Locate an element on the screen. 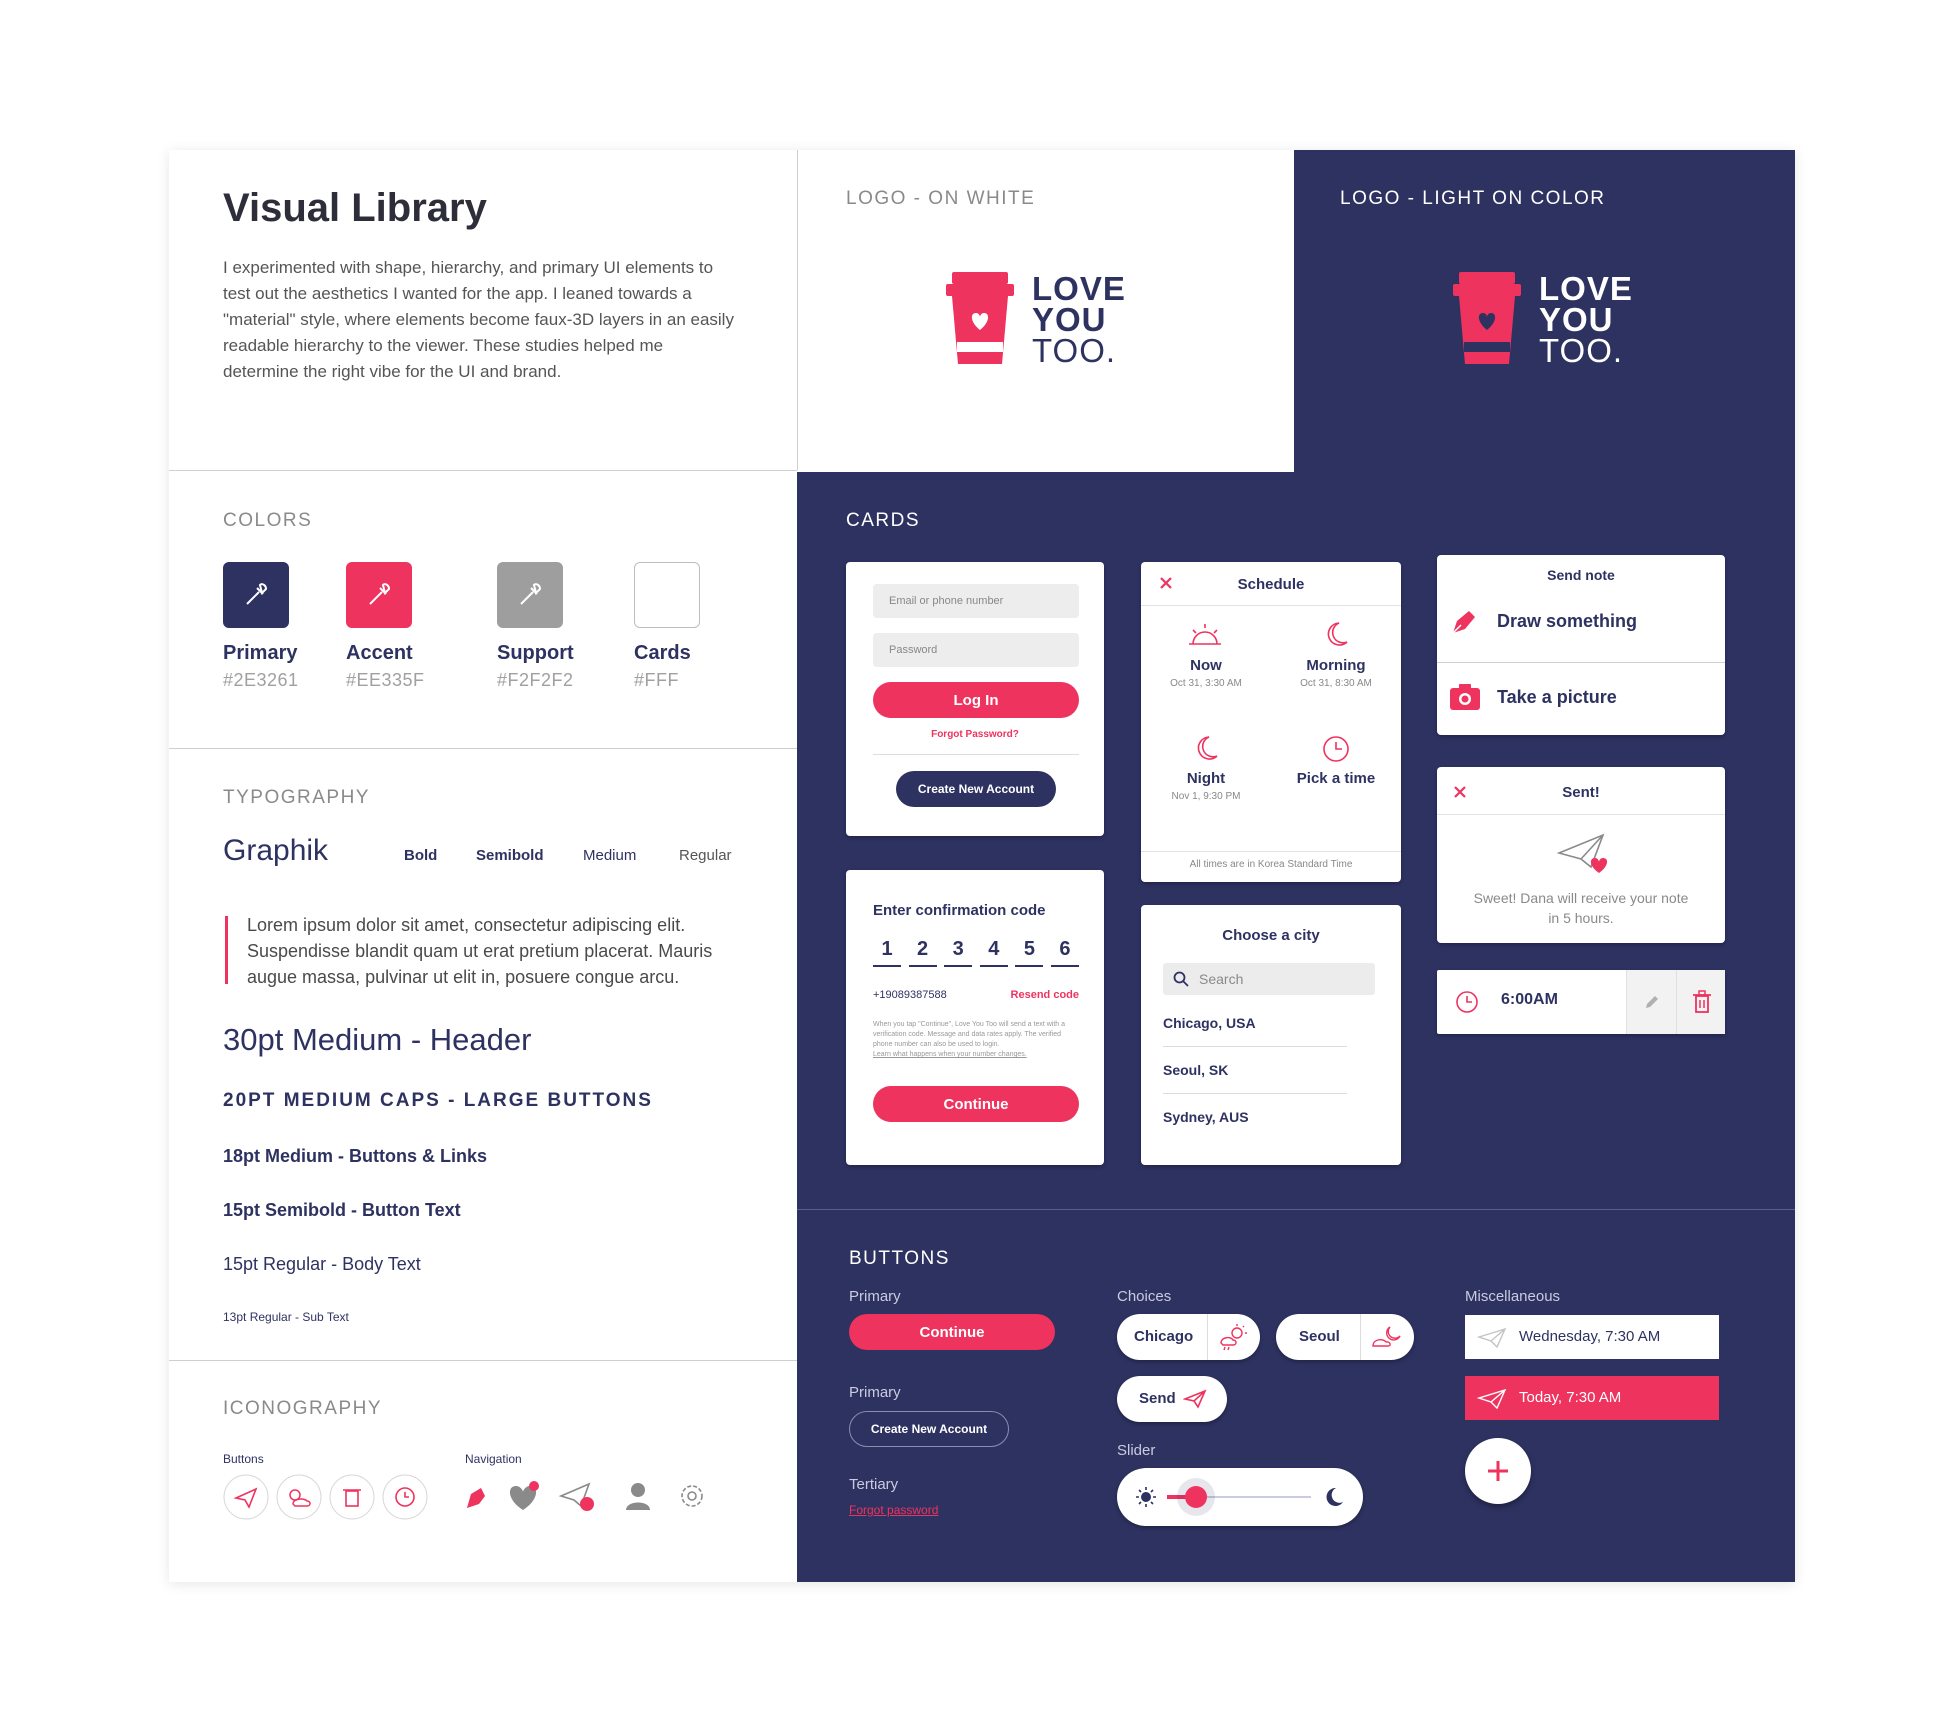 The width and height of the screenshot is (1957, 1726). schedule-option-sub: Oct 31, 3:30 AM is located at coordinates (1206, 683).